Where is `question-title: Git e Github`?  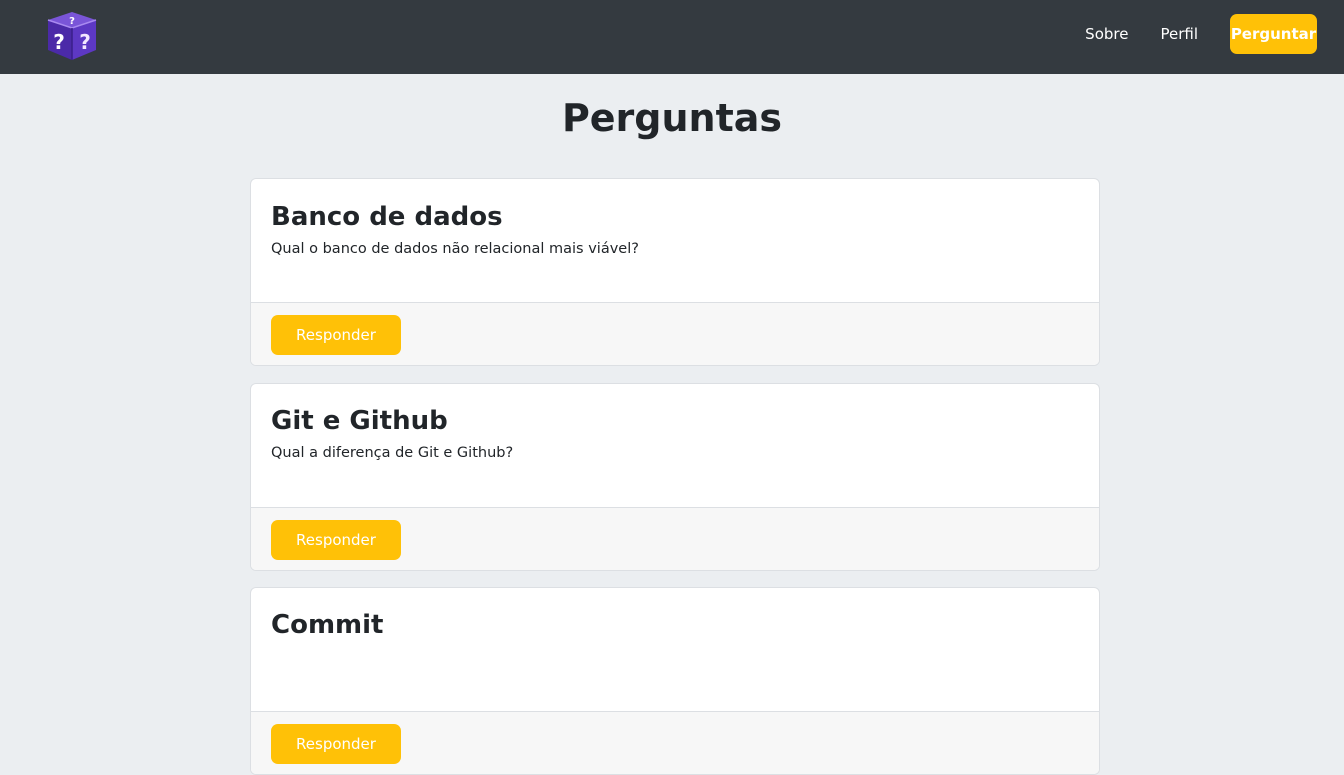
question-title: Git e Github is located at coordinates (359, 421).